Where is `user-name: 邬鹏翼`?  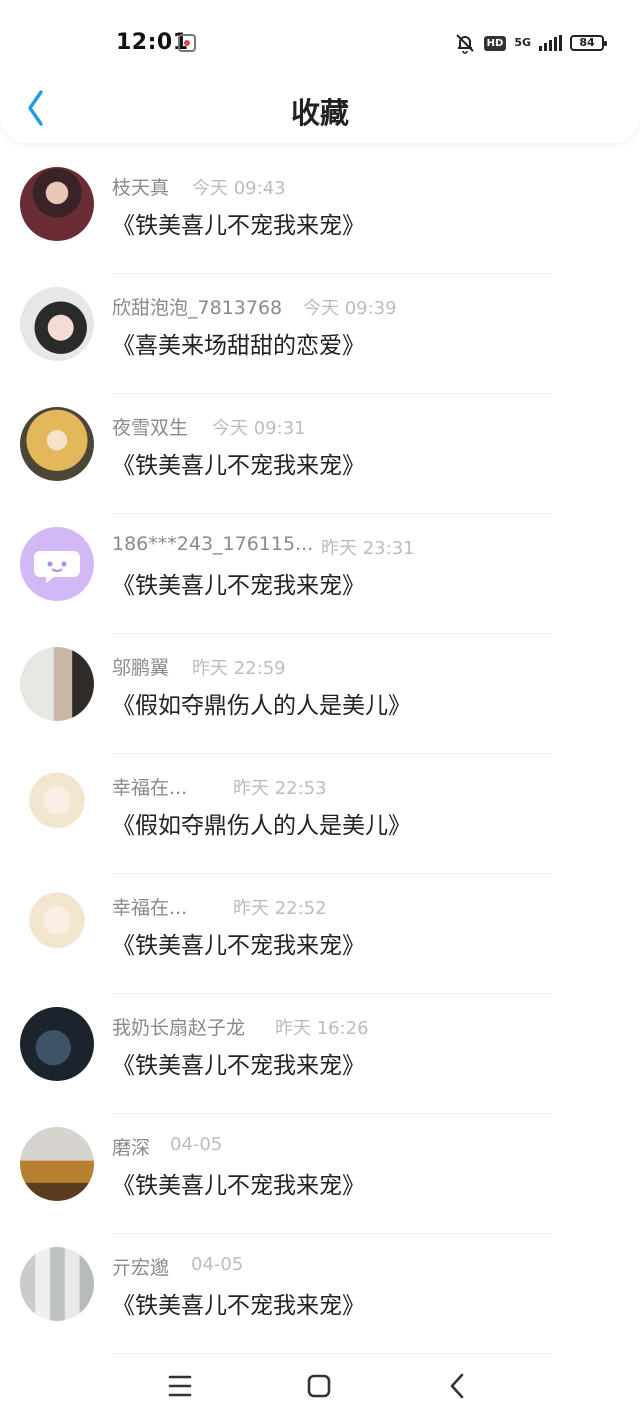
user-name: 邬鹏翼 is located at coordinates (141, 668).